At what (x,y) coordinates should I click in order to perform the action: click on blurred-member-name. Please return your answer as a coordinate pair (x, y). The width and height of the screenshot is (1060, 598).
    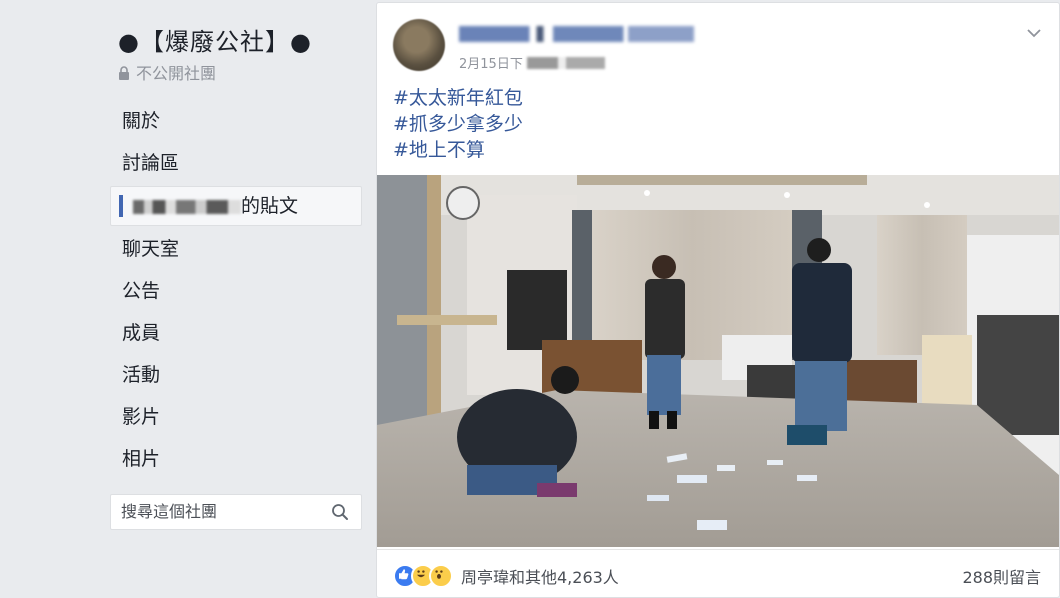
    Looking at the image, I should click on (187, 206).